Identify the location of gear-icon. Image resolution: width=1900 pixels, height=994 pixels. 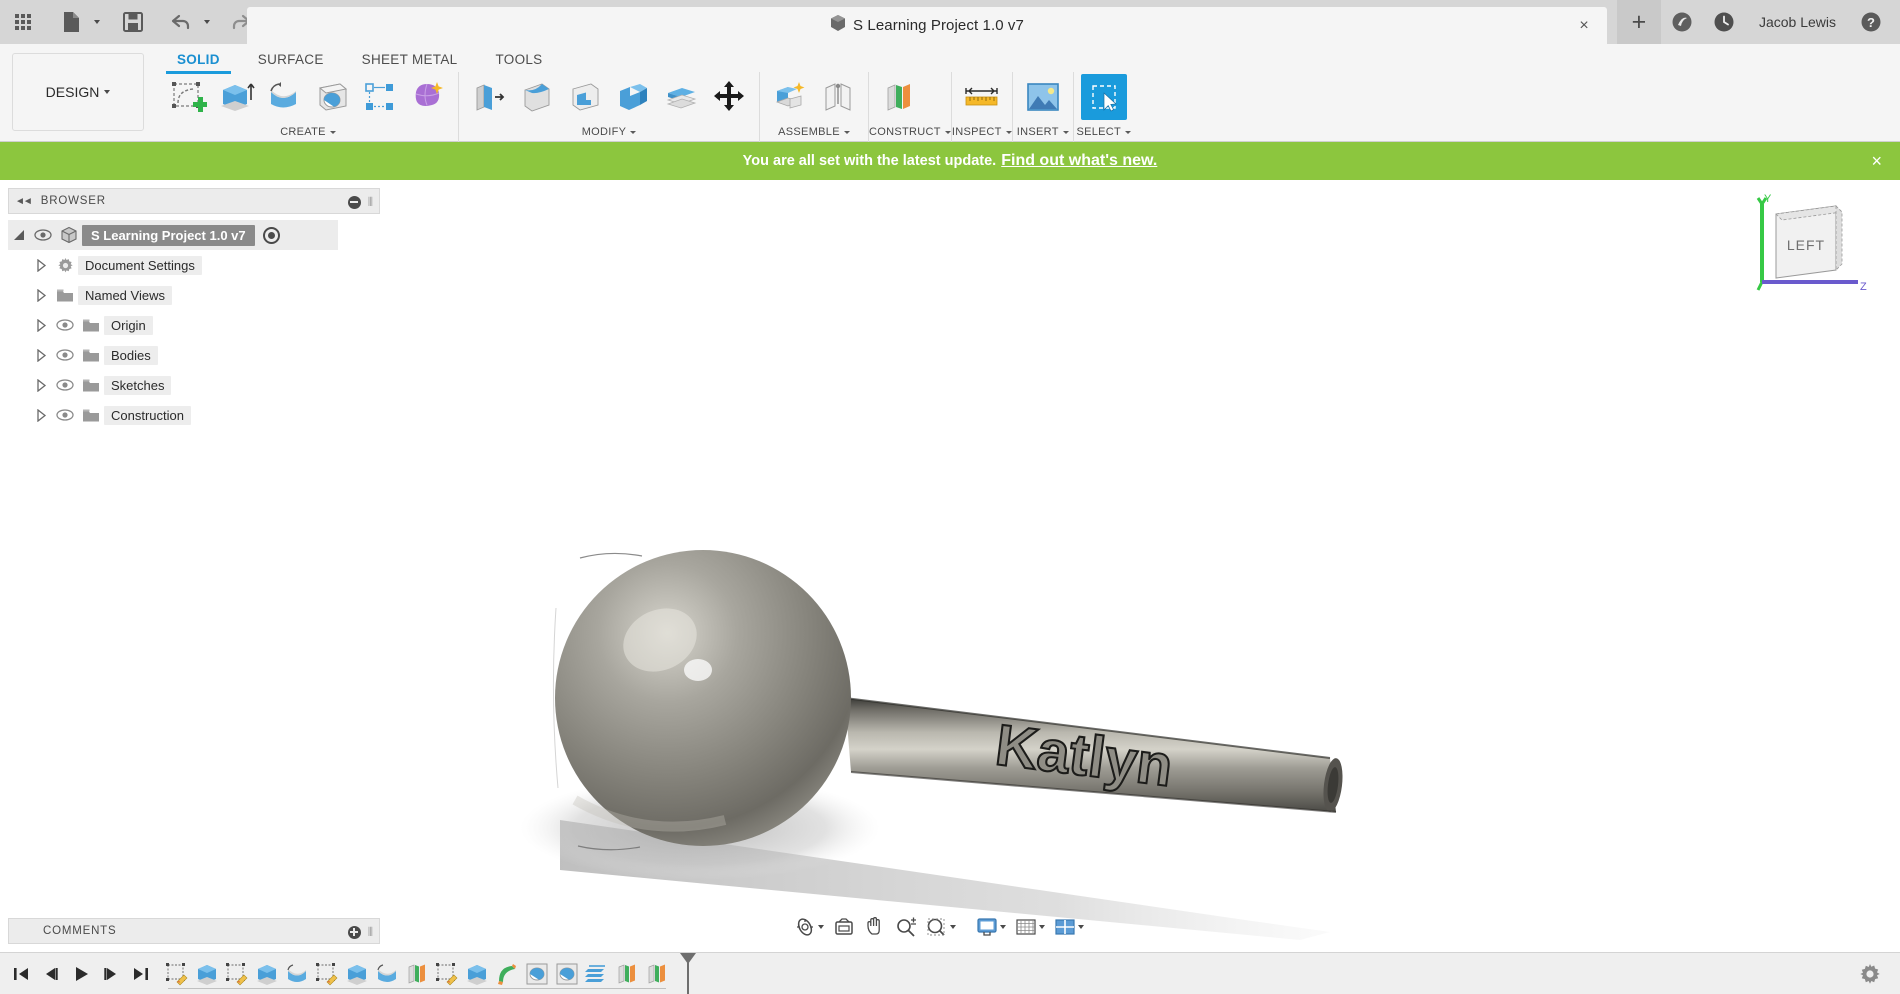
(1870, 976).